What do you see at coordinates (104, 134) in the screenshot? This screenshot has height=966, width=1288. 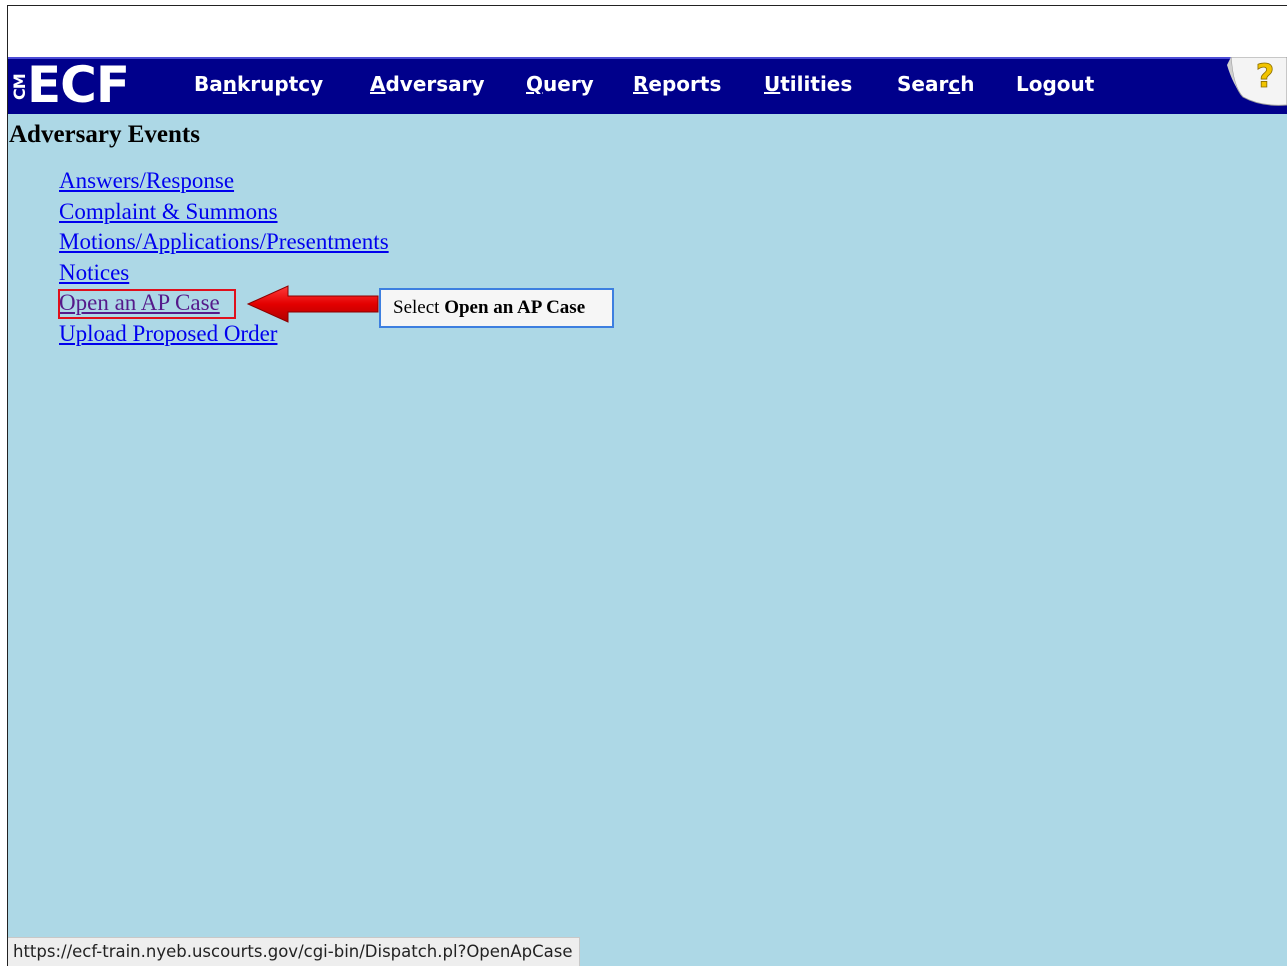 I see `page-title: Adversary Events` at bounding box center [104, 134].